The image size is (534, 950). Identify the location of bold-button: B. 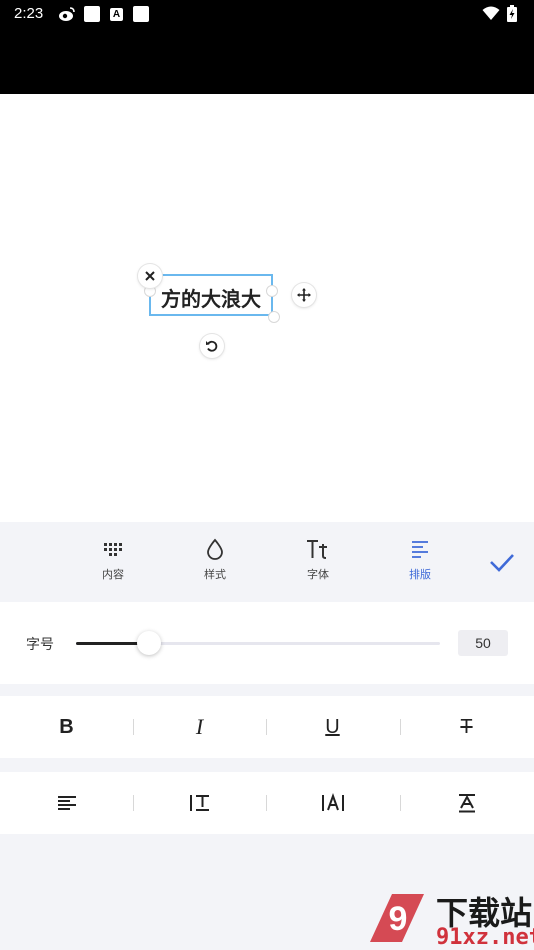
(66, 727).